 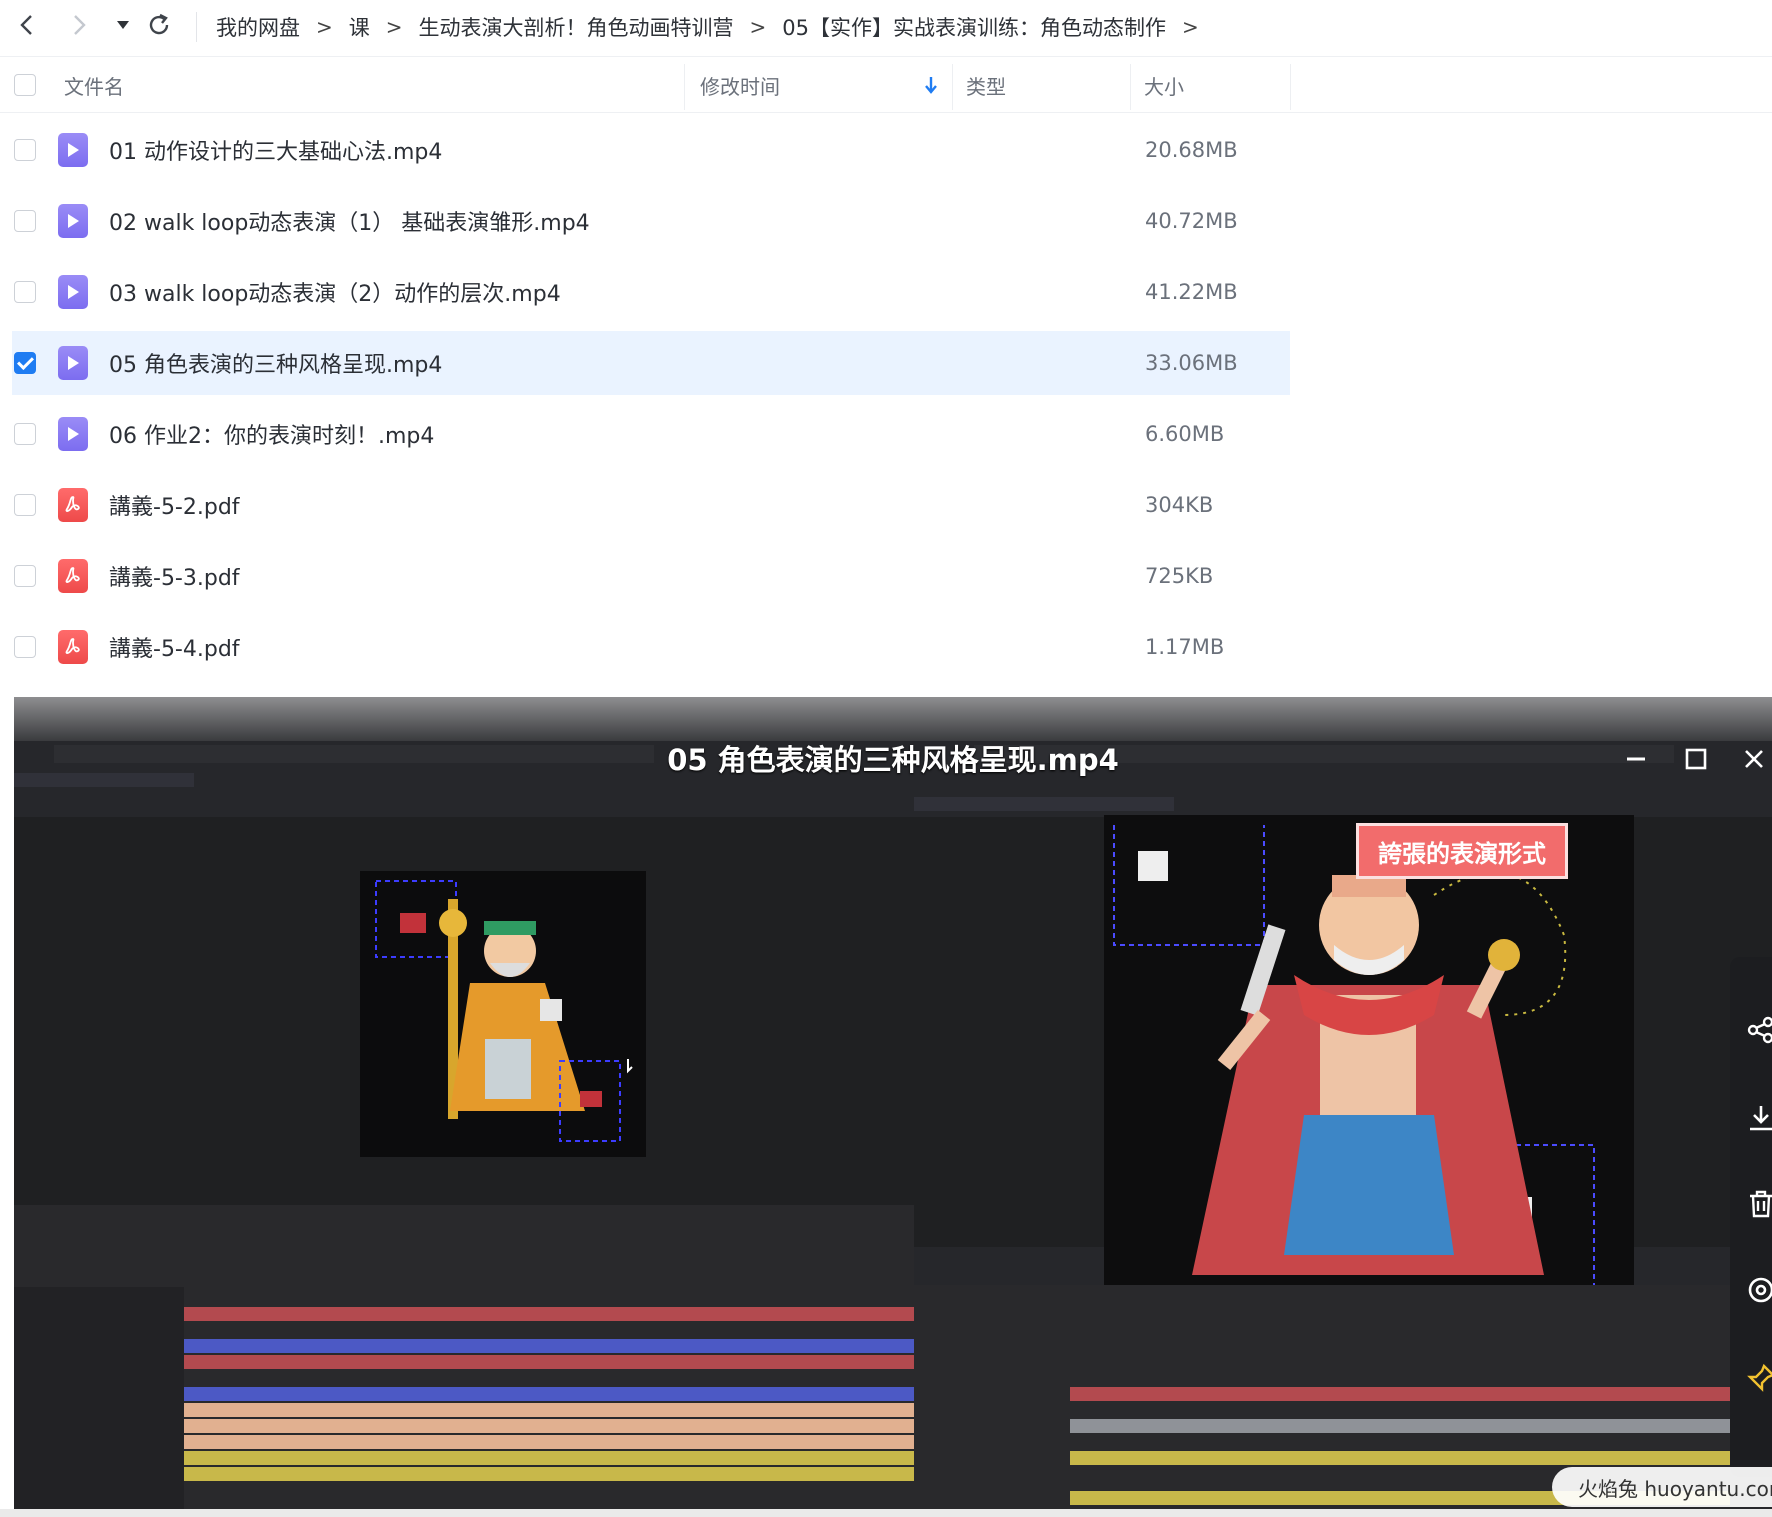 I want to click on file-size: 41.22MB, so click(x=1191, y=292).